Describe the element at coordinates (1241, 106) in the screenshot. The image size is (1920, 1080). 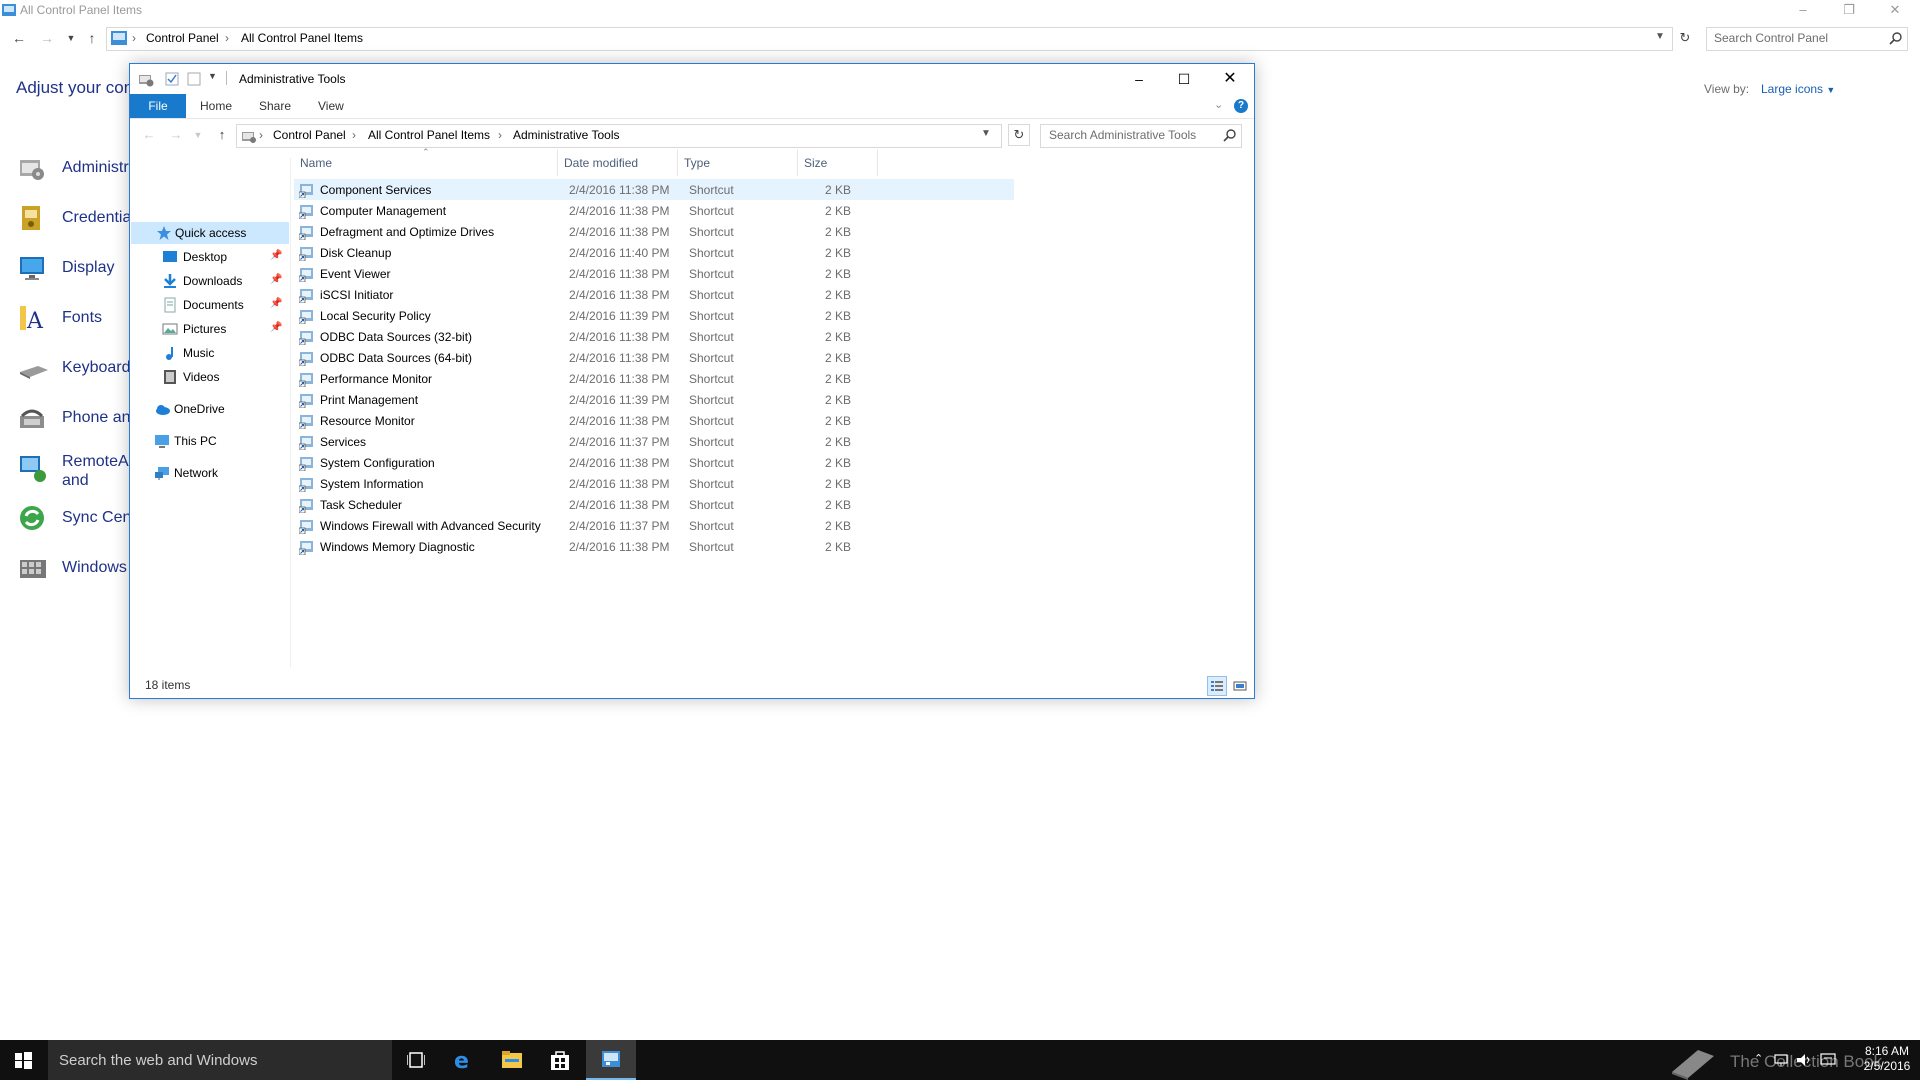
I see `help-icon: ?` at that location.